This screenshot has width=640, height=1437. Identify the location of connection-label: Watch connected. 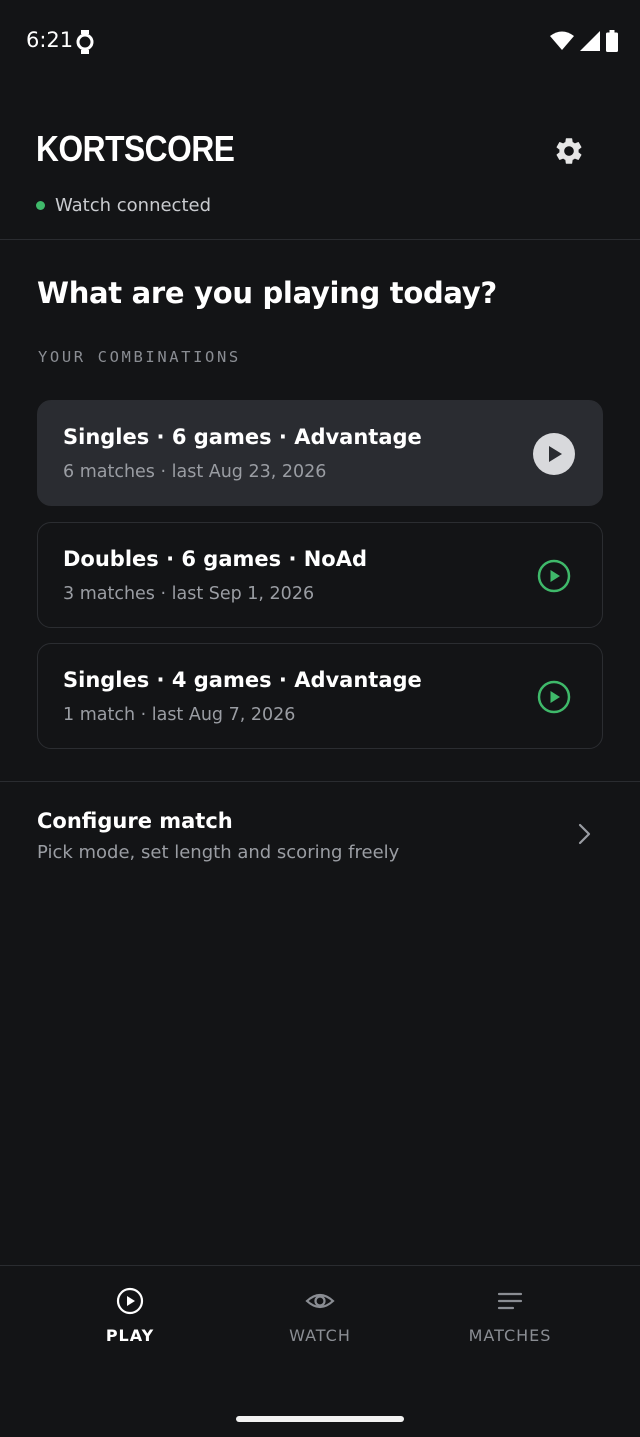
(133, 205).